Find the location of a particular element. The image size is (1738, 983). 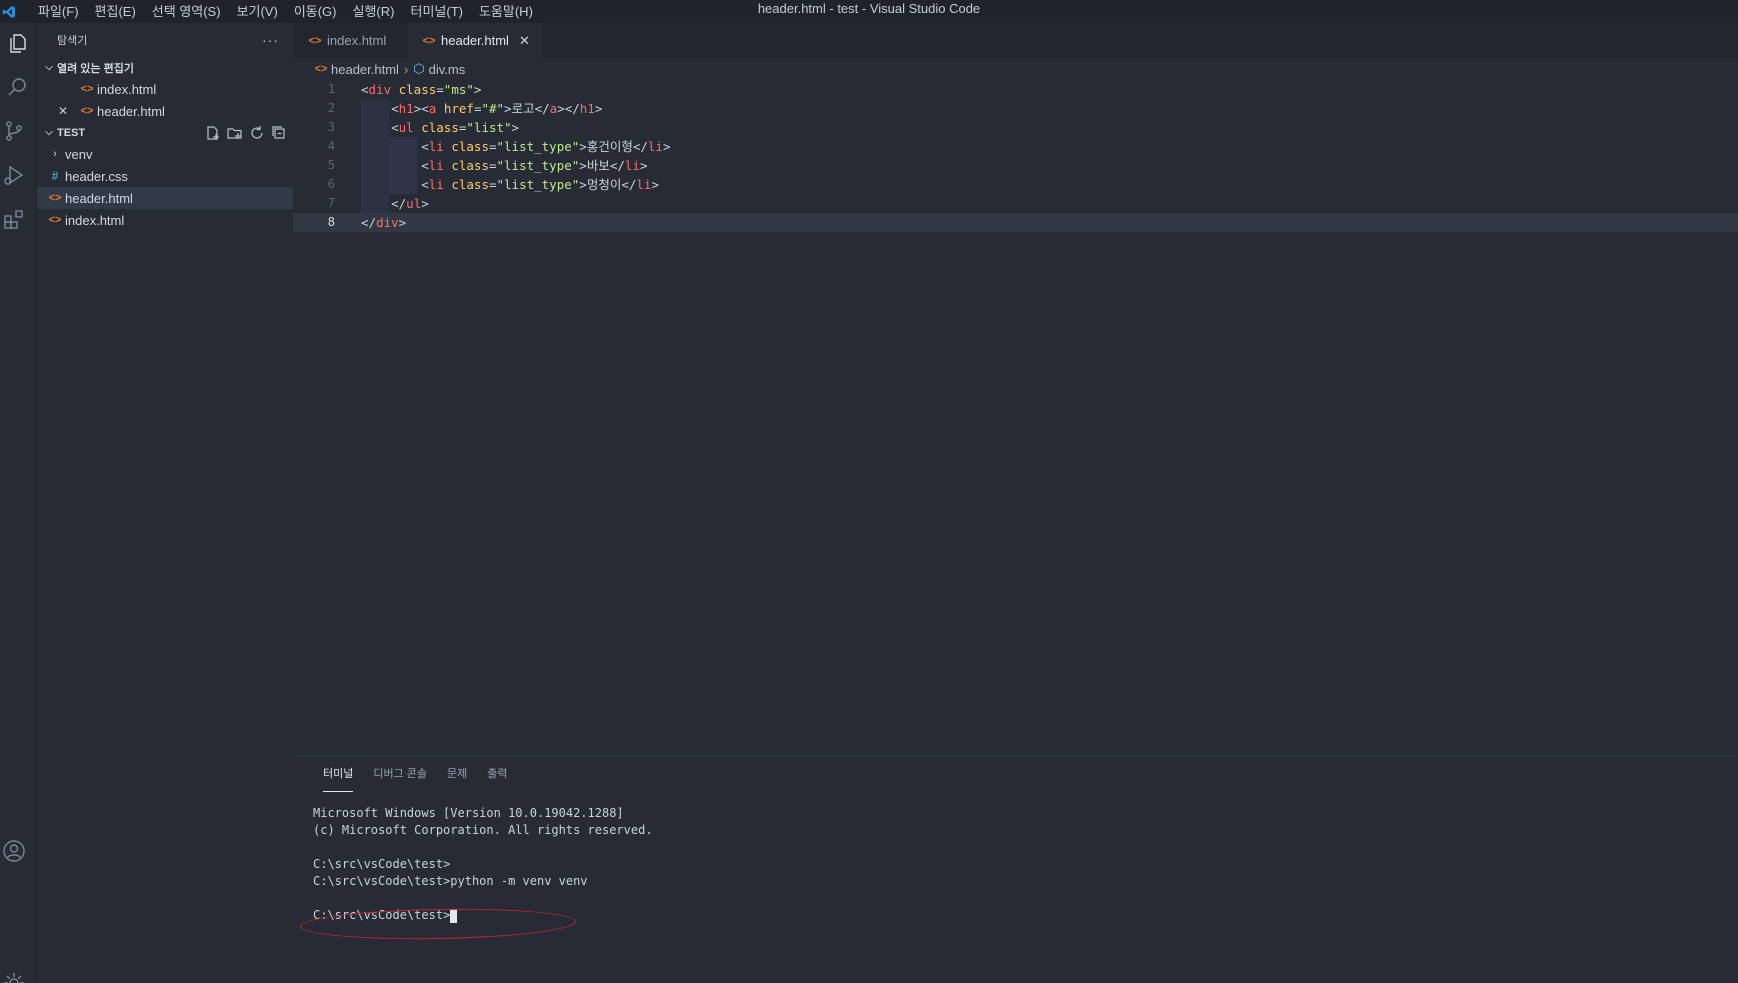

explorer-icon is located at coordinates (18, 43).